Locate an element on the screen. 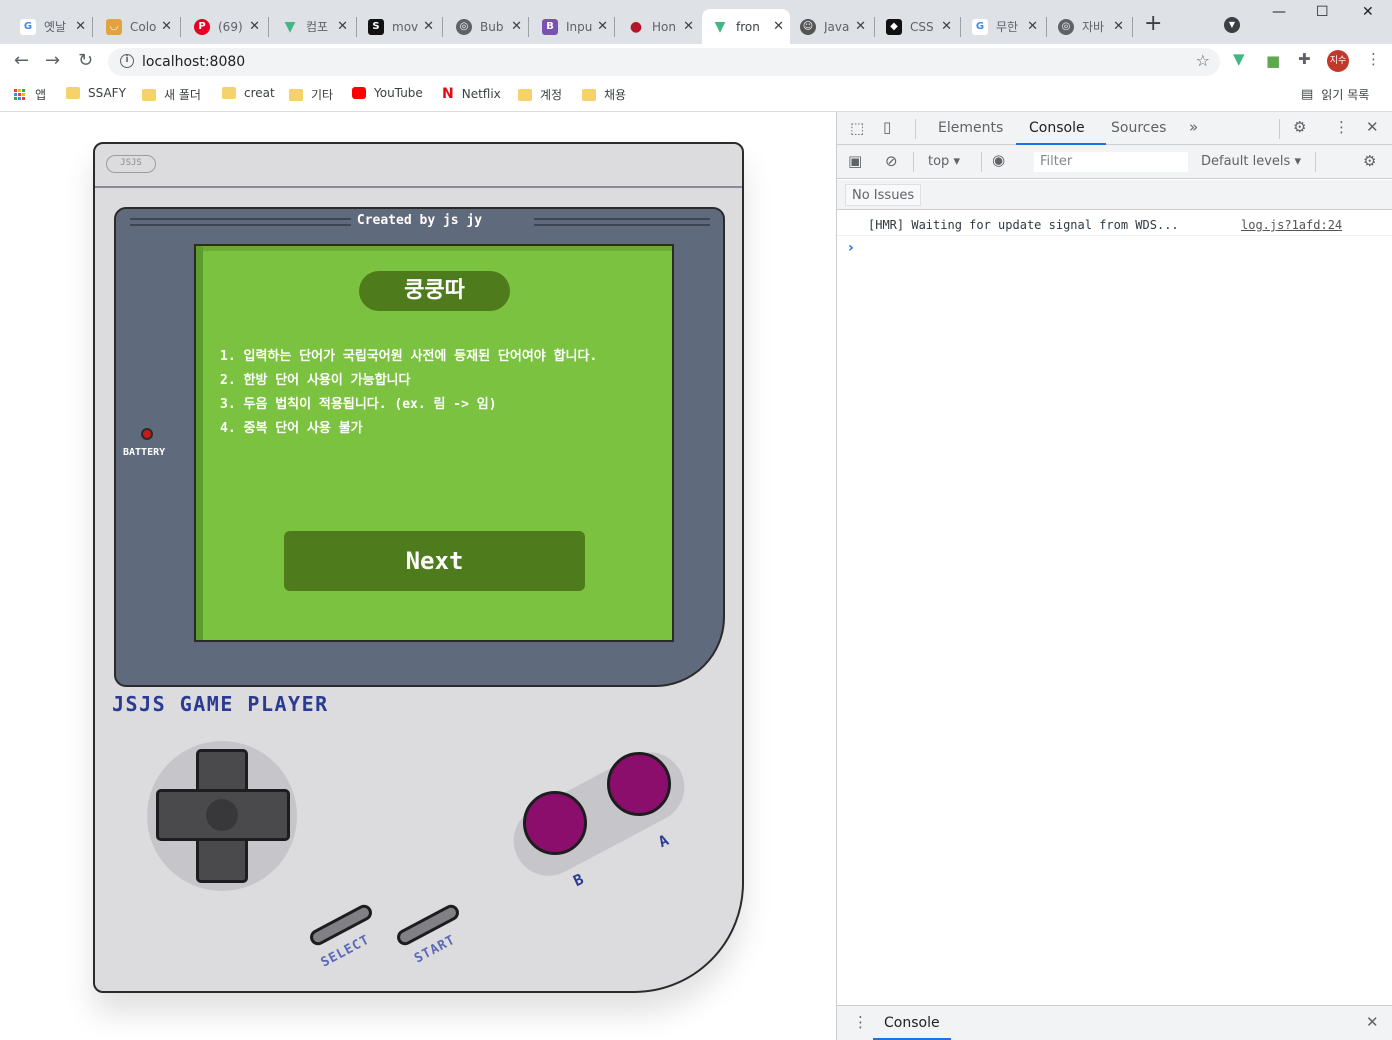 This screenshot has height=1040, width=1392. tab-6: ◎ Bub ✕ is located at coordinates (487, 26).